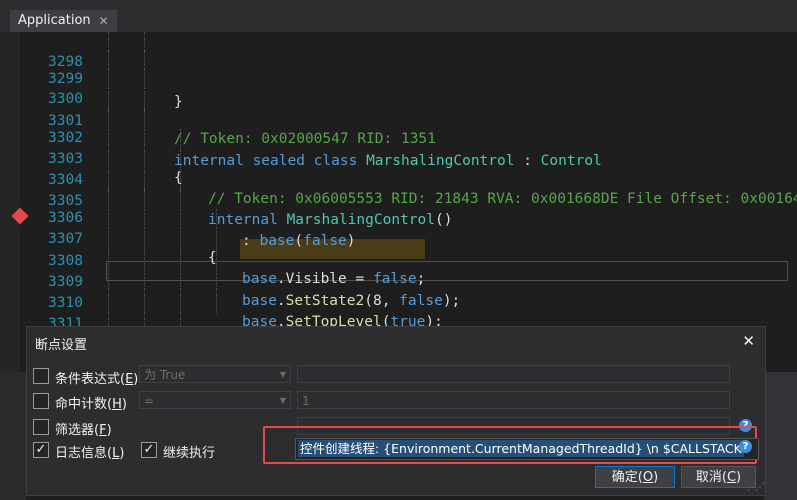 The height and width of the screenshot is (500, 797). I want to click on code-line: 3311 this.CreateHandle();, so click(408, 313).